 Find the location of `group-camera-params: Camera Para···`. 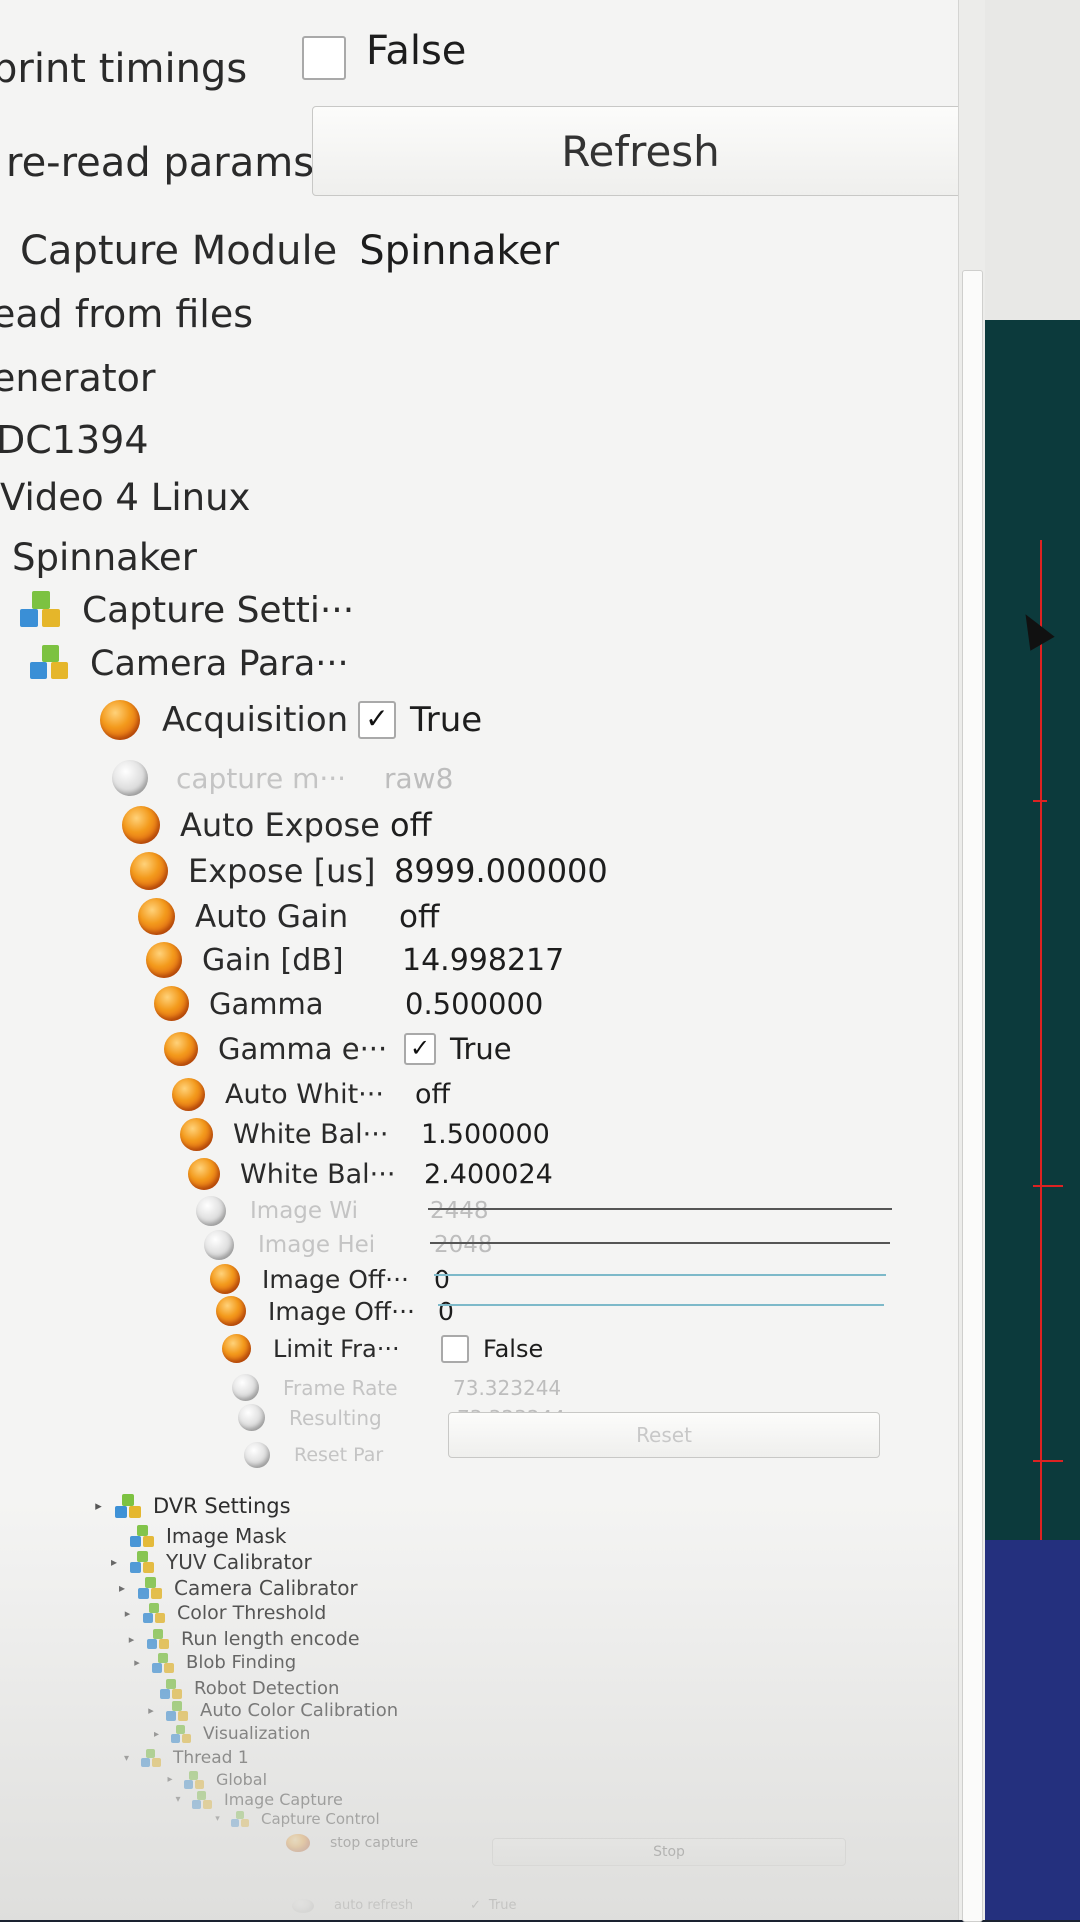

group-camera-params: Camera Para··· is located at coordinates (189, 664).